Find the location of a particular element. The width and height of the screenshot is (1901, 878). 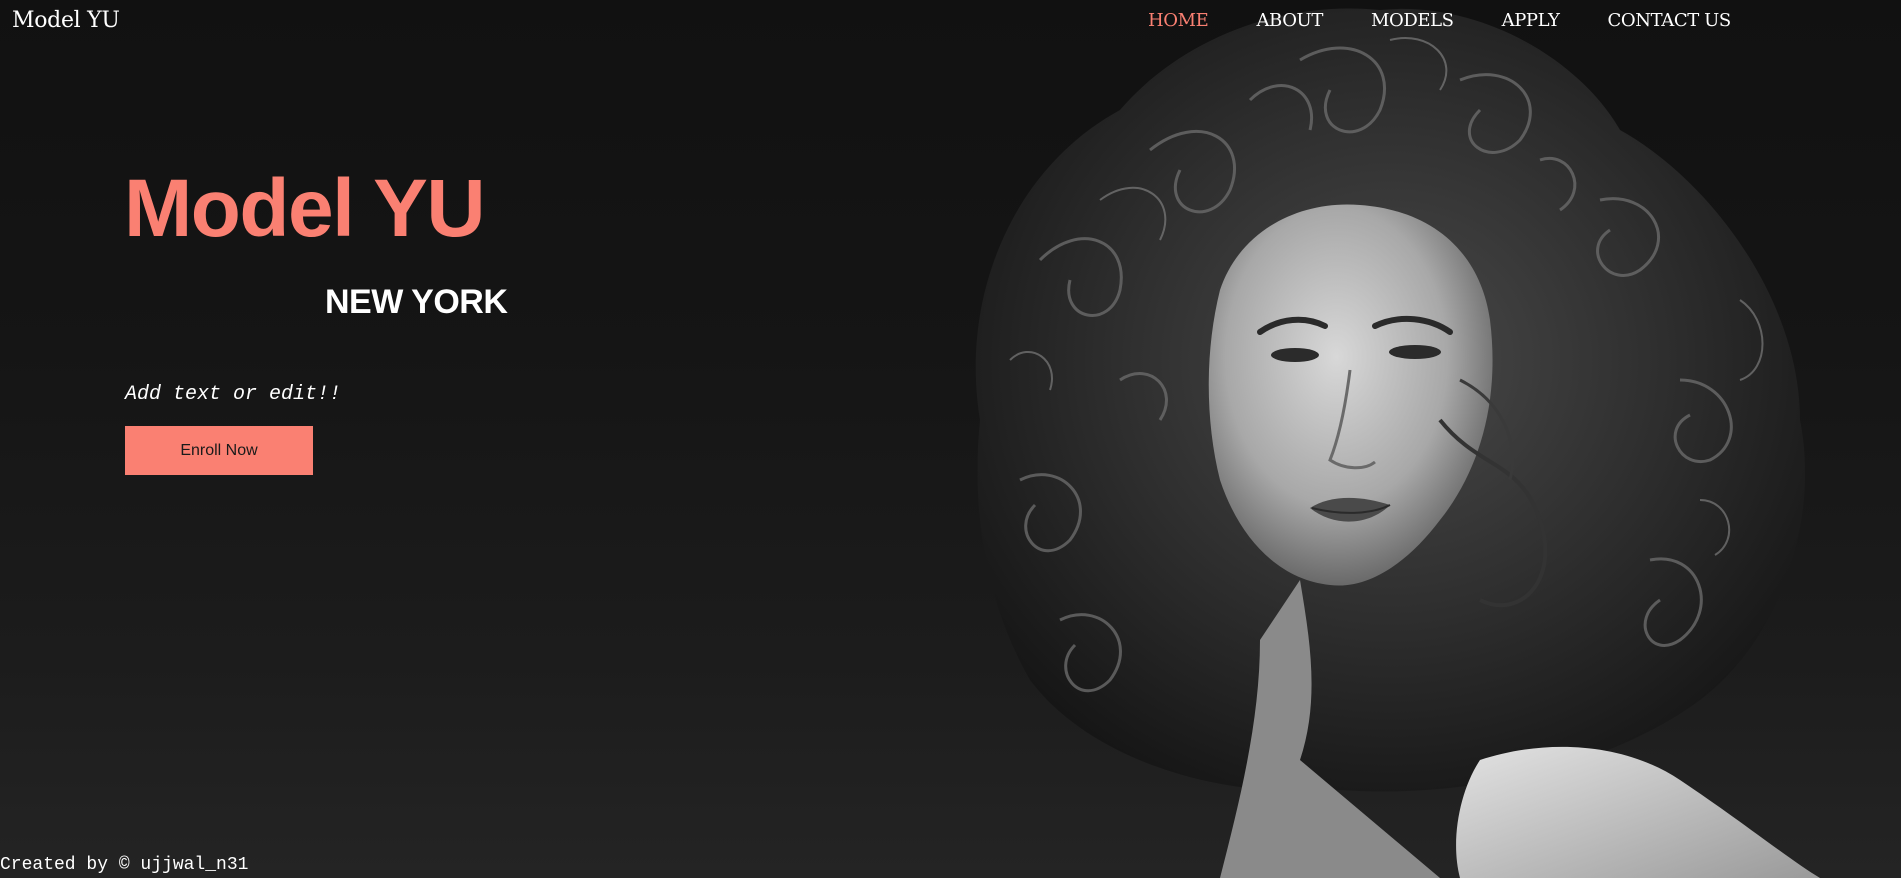

nav-home: HOME is located at coordinates (1178, 20).